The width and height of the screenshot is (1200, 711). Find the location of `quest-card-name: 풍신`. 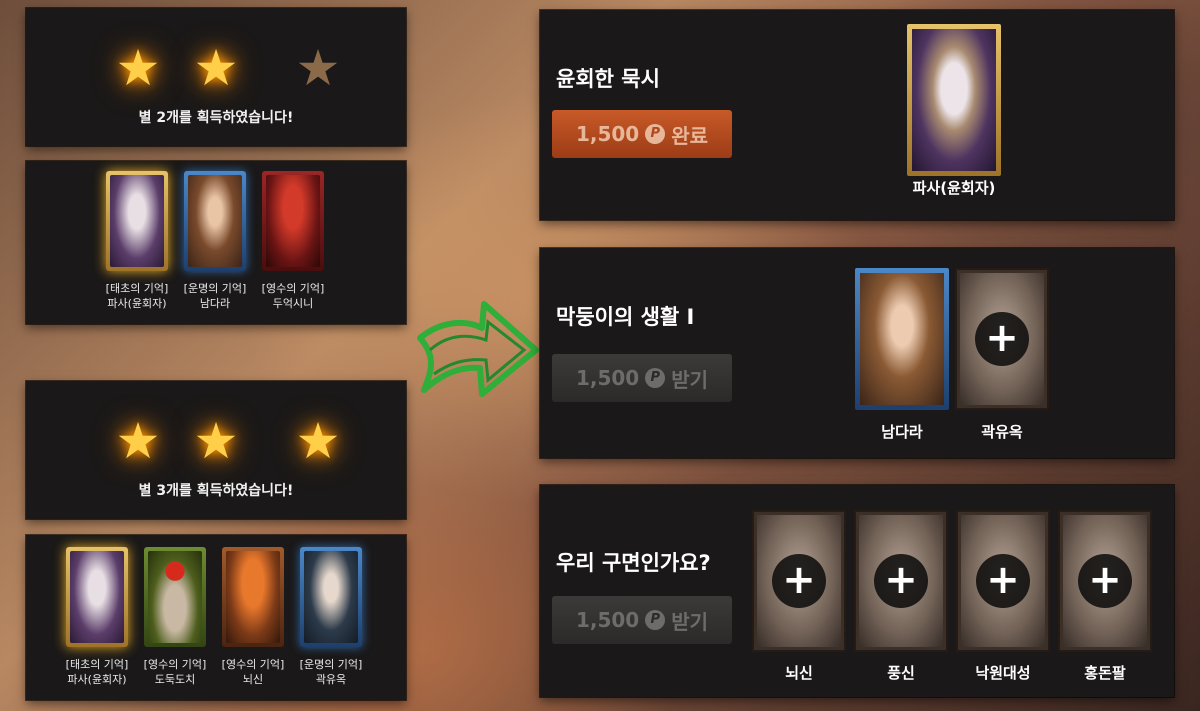

quest-card-name: 풍신 is located at coordinates (901, 673).